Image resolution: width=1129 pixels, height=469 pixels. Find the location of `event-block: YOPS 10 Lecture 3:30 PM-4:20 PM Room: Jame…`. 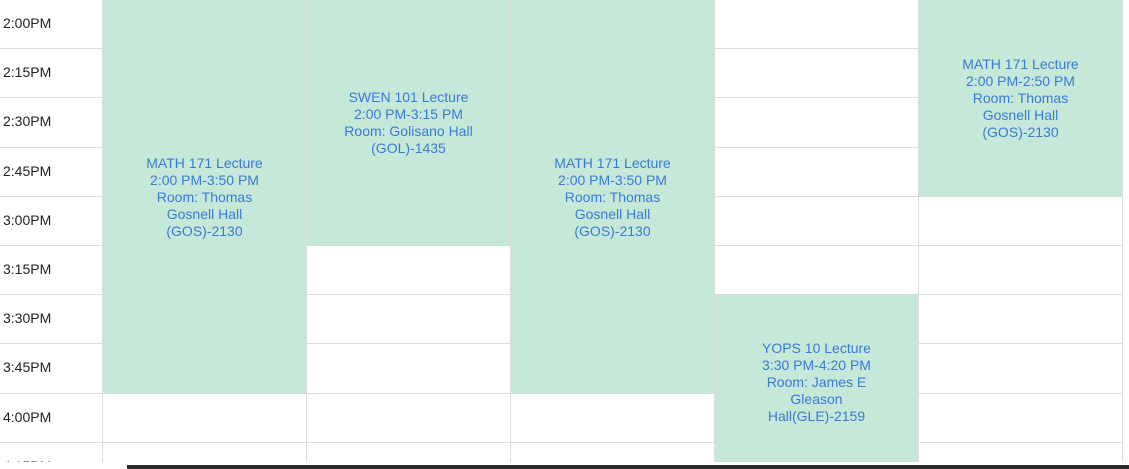

event-block: YOPS 10 Lecture 3:30 PM-4:20 PM Room: Jame… is located at coordinates (816, 378).